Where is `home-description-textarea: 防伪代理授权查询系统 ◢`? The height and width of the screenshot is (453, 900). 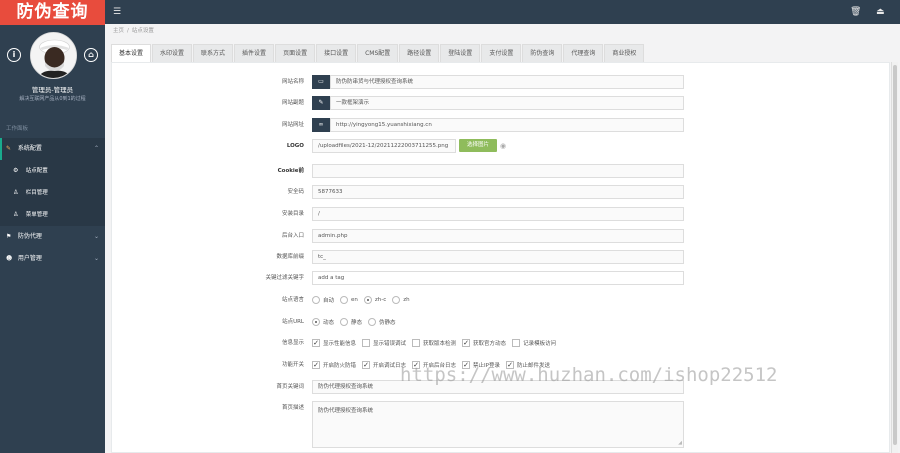 home-description-textarea: 防伪代理授权查询系统 ◢ is located at coordinates (498, 424).